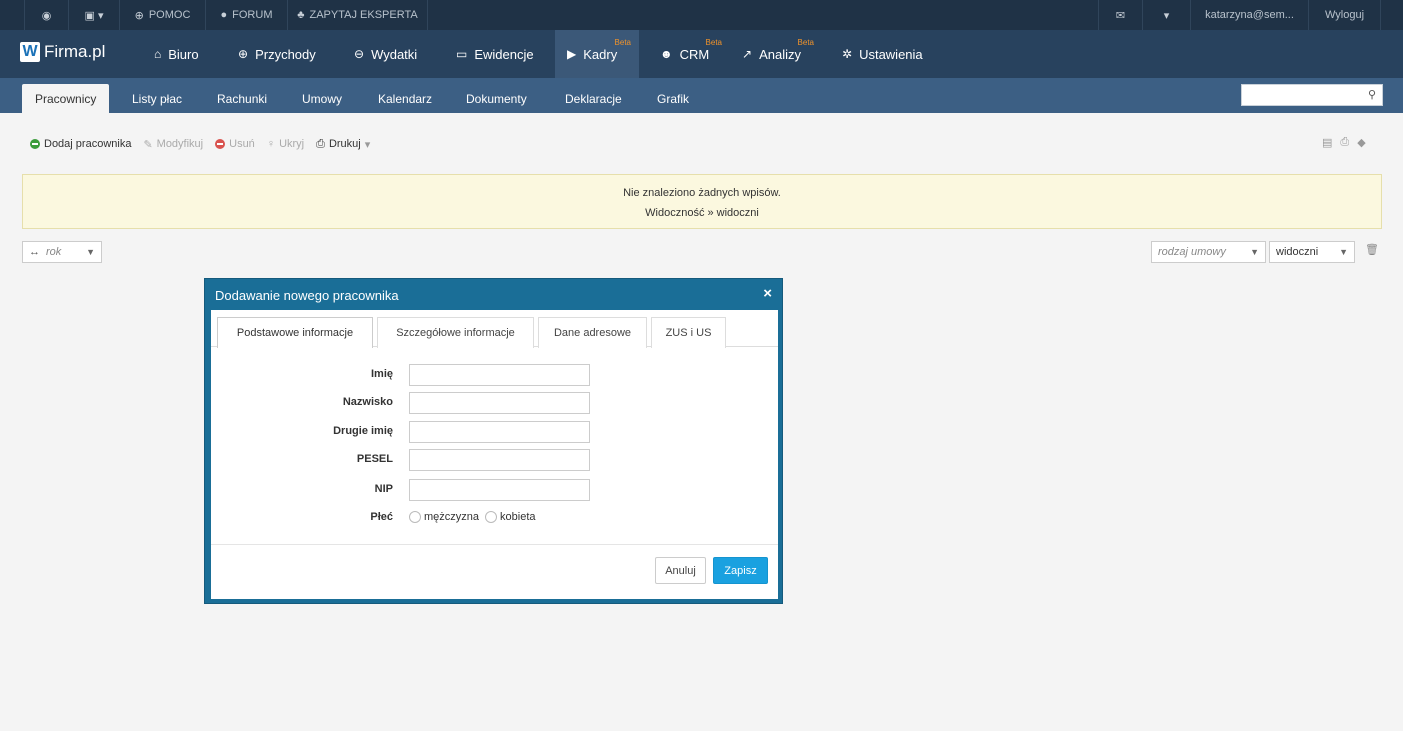 The width and height of the screenshot is (1403, 731). Describe the element at coordinates (780, 54) in the screenshot. I see `nav-label: Analizy` at that location.